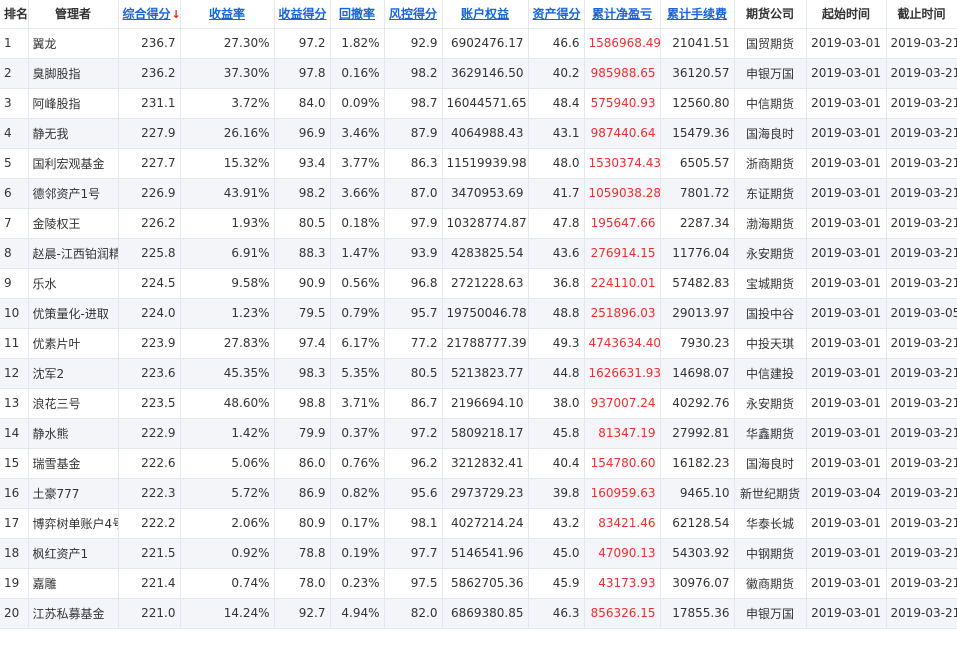 This screenshot has height=648, width=957. Describe the element at coordinates (73, 373) in the screenshot. I see `cell-manager-link: 沈军2` at that location.